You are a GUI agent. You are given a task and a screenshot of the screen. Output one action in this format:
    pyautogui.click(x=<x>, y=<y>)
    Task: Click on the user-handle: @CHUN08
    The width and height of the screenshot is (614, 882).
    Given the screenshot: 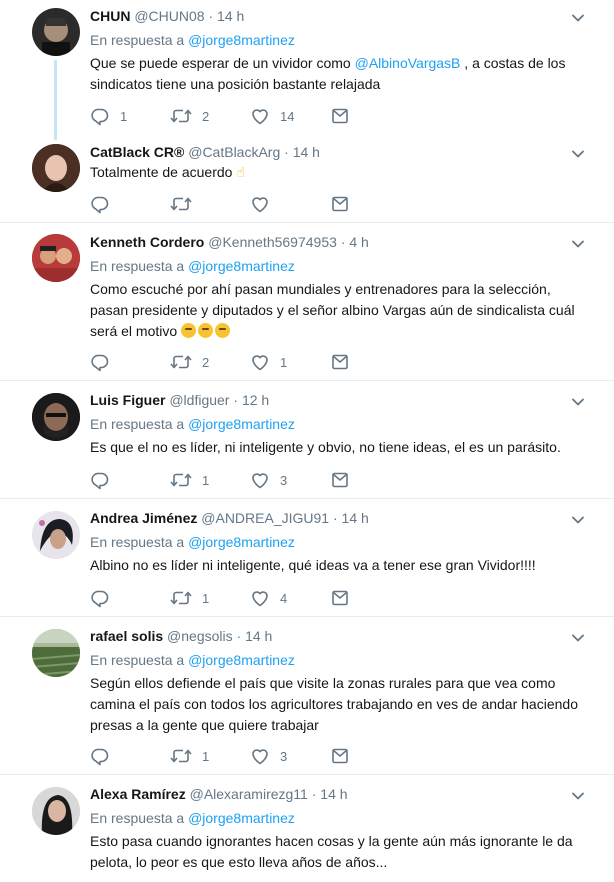 What is the action you would take?
    pyautogui.click(x=169, y=16)
    